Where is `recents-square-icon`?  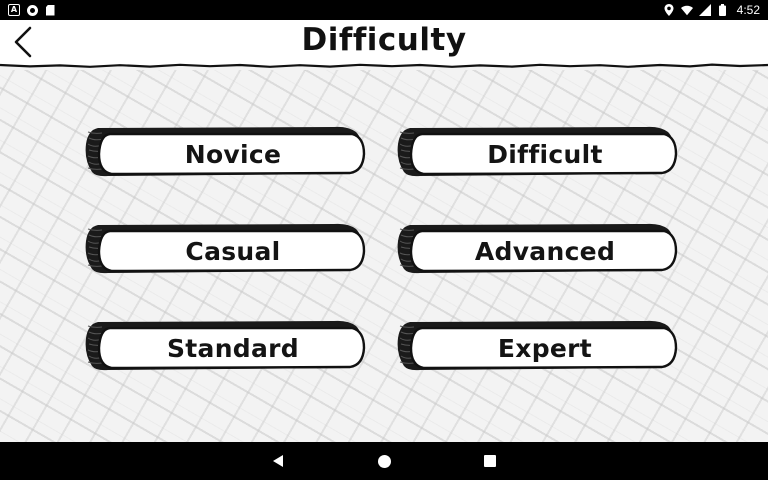 recents-square-icon is located at coordinates (490, 461).